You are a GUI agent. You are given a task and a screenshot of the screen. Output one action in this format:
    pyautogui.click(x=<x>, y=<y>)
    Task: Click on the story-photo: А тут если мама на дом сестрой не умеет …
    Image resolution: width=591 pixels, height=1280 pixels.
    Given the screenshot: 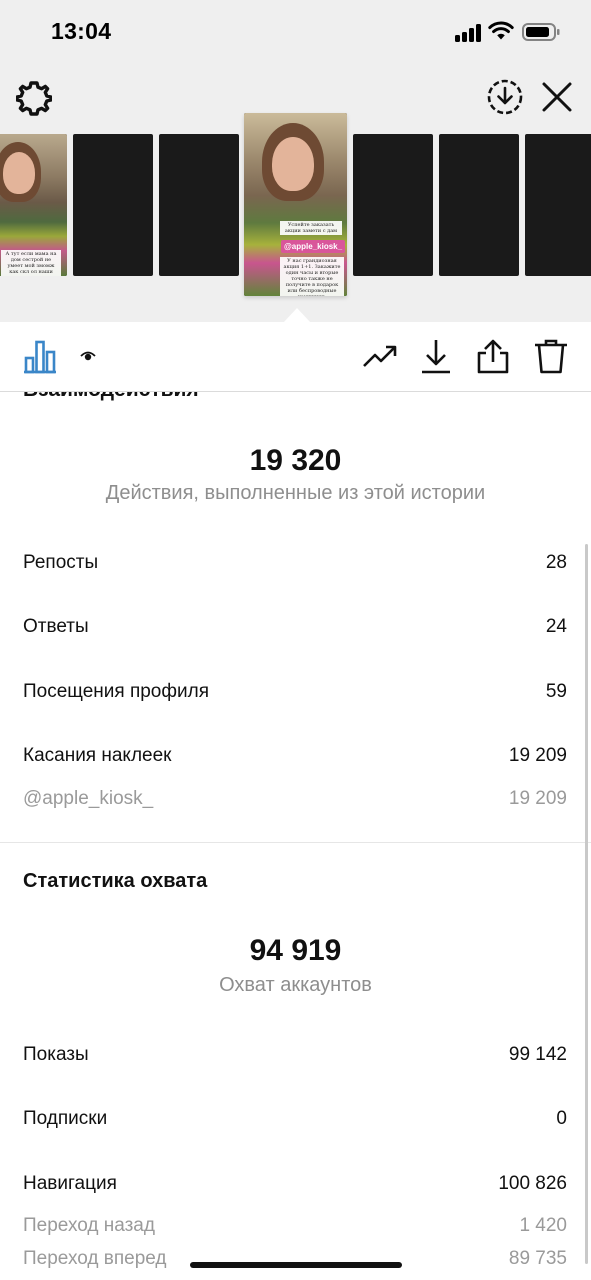 What is the action you would take?
    pyautogui.click(x=33, y=205)
    